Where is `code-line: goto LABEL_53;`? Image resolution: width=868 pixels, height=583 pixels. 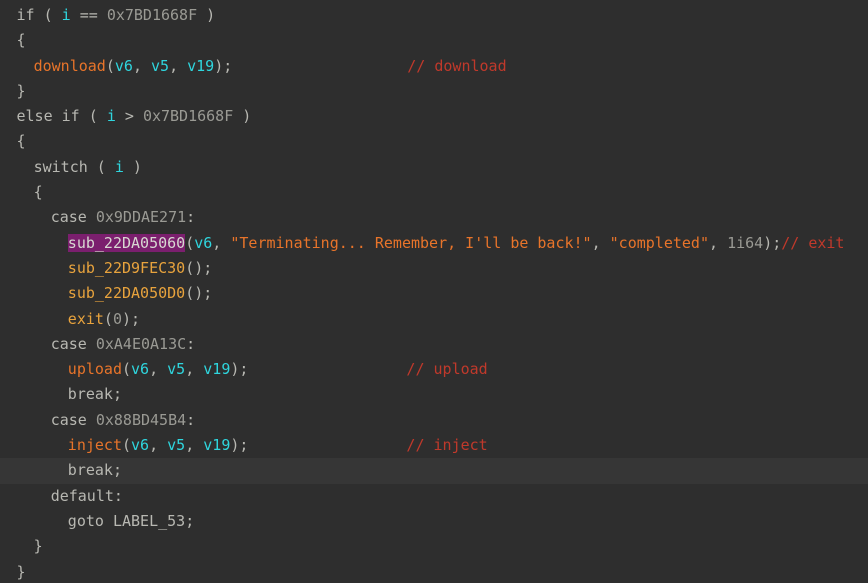
code-line: goto LABEL_53; is located at coordinates (434, 521).